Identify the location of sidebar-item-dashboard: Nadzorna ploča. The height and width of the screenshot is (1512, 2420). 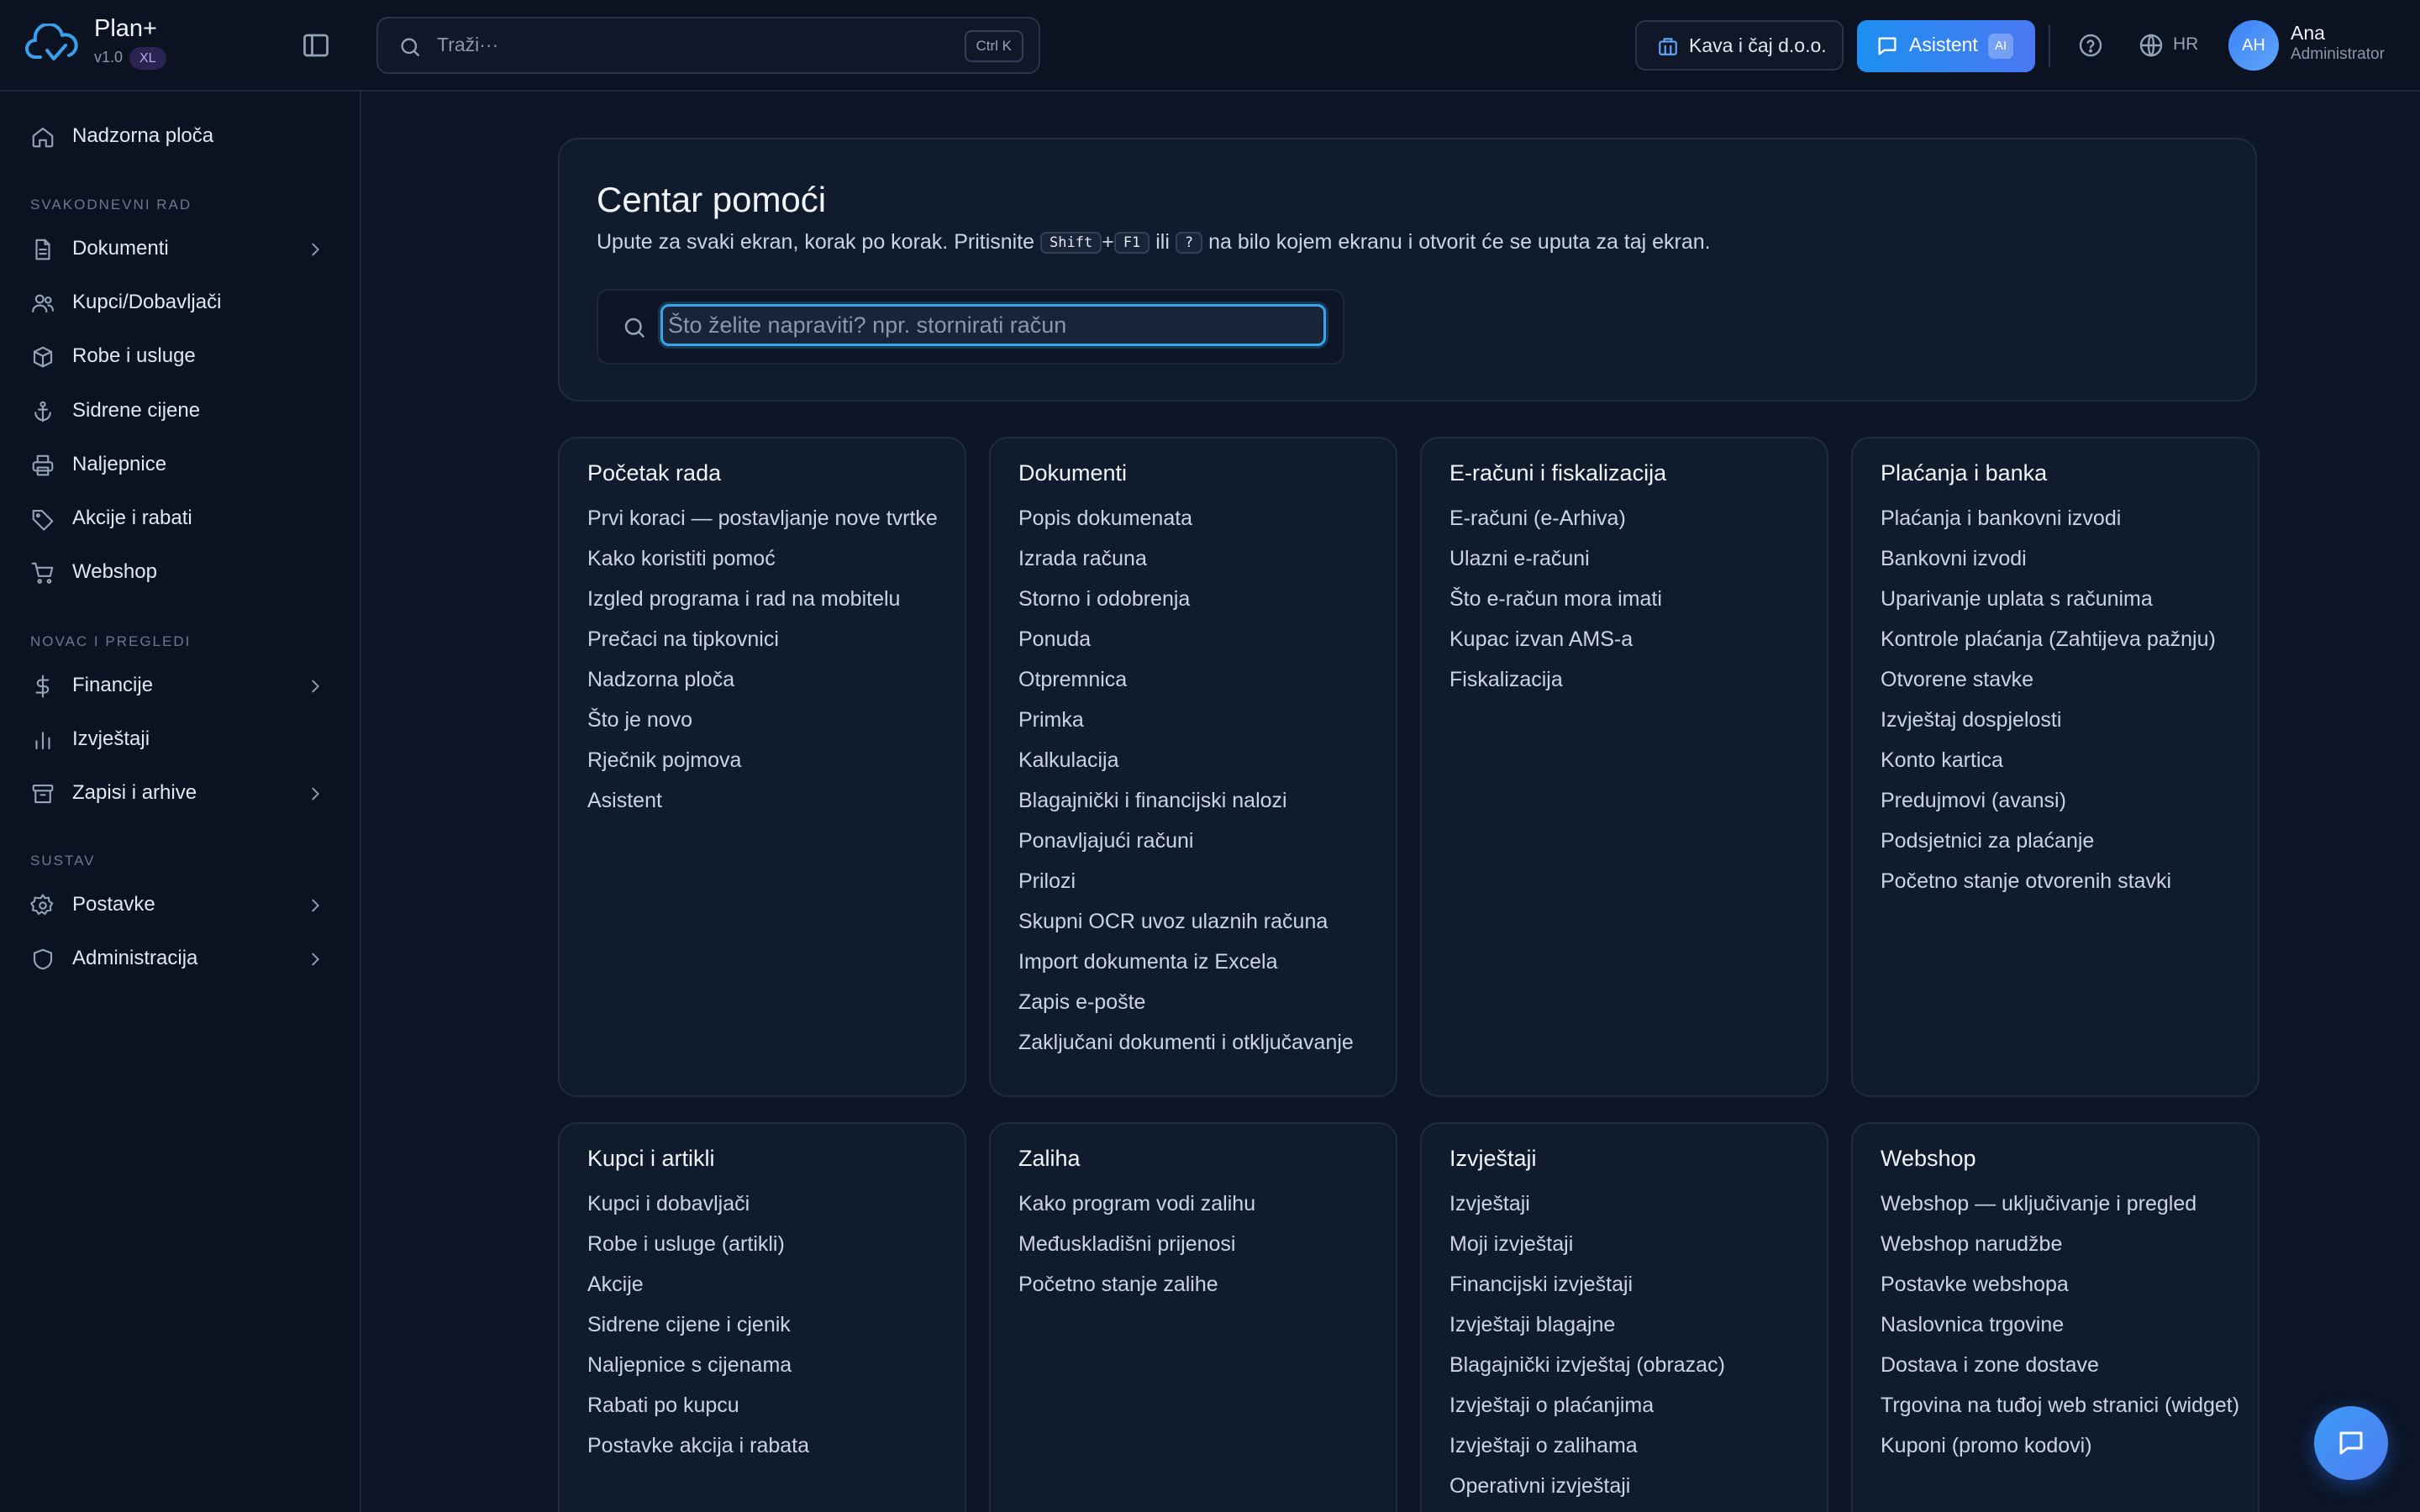
(174, 136).